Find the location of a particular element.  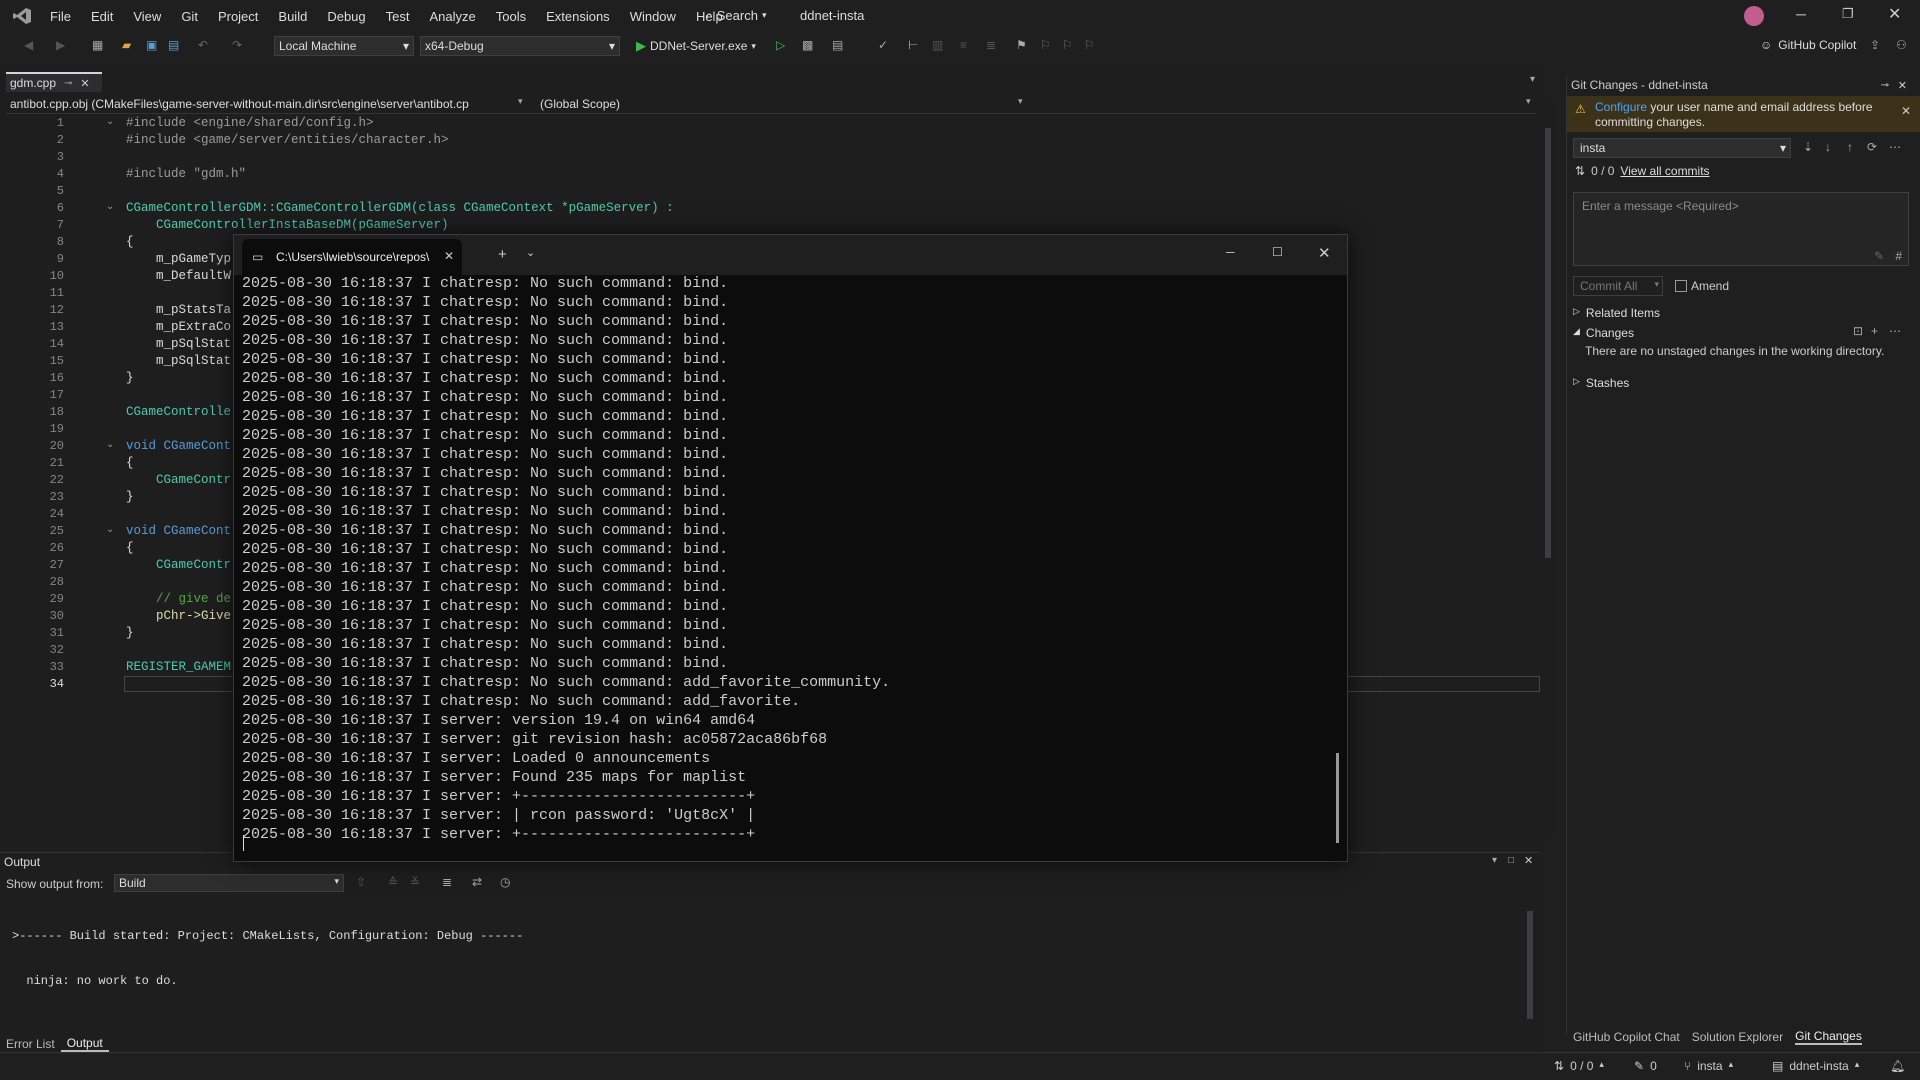

notifications-icon: 🔔︎ is located at coordinates (1897, 1066).